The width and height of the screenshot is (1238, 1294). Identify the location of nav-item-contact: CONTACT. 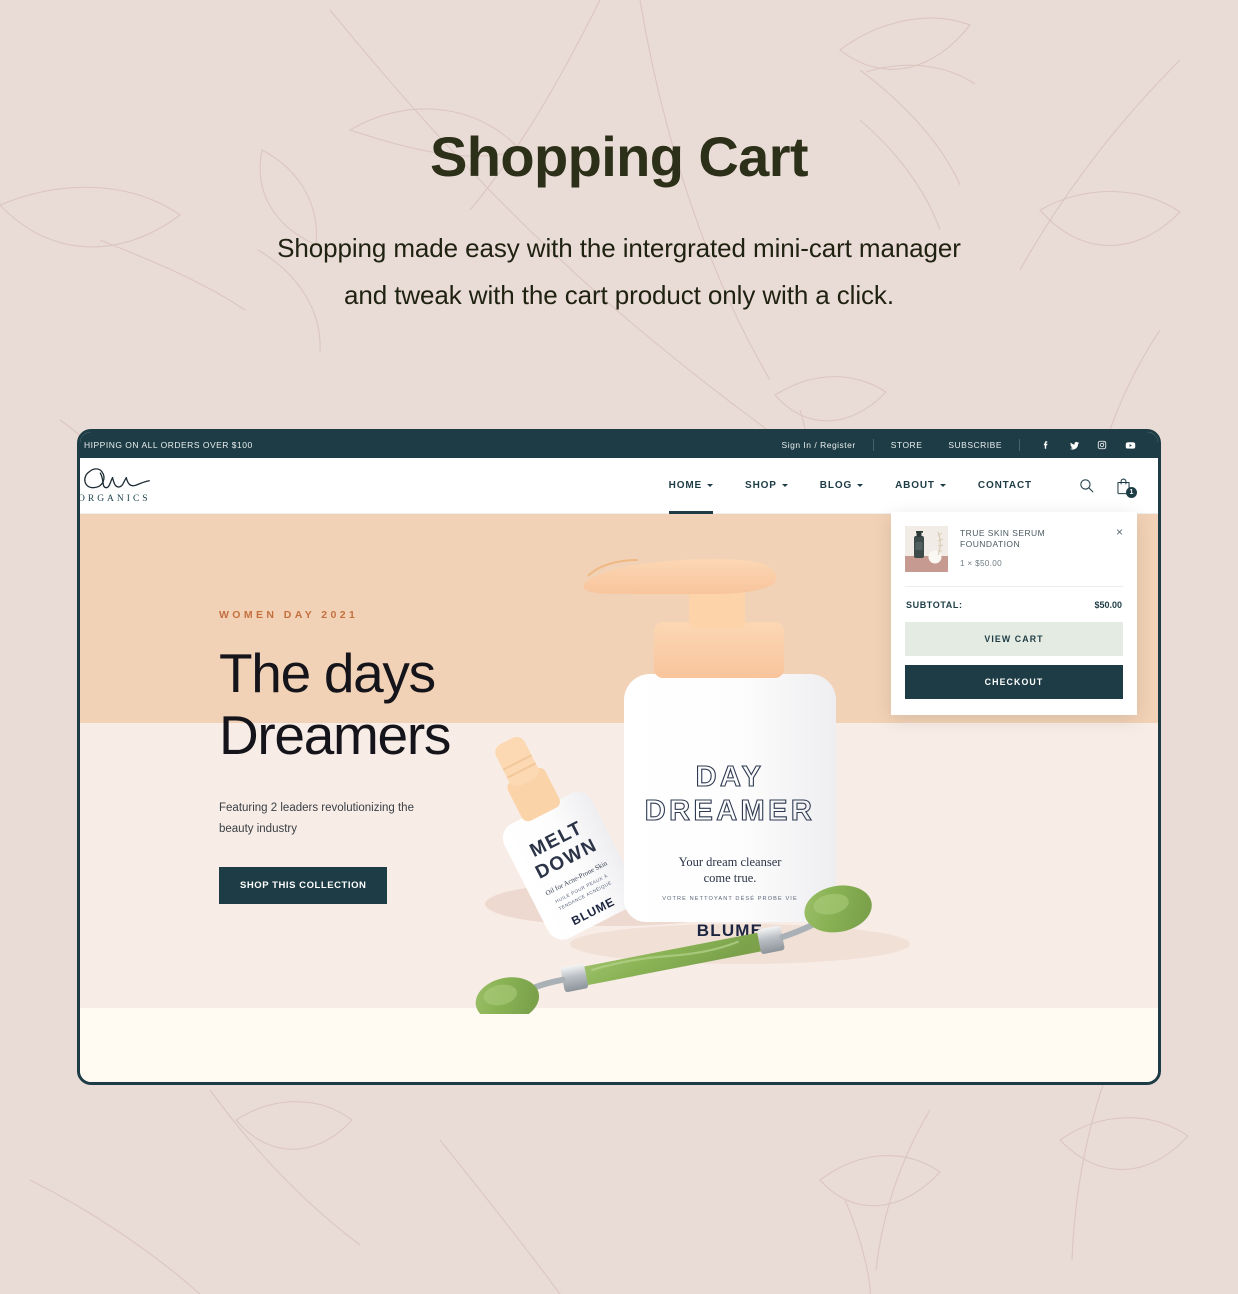
(1005, 485).